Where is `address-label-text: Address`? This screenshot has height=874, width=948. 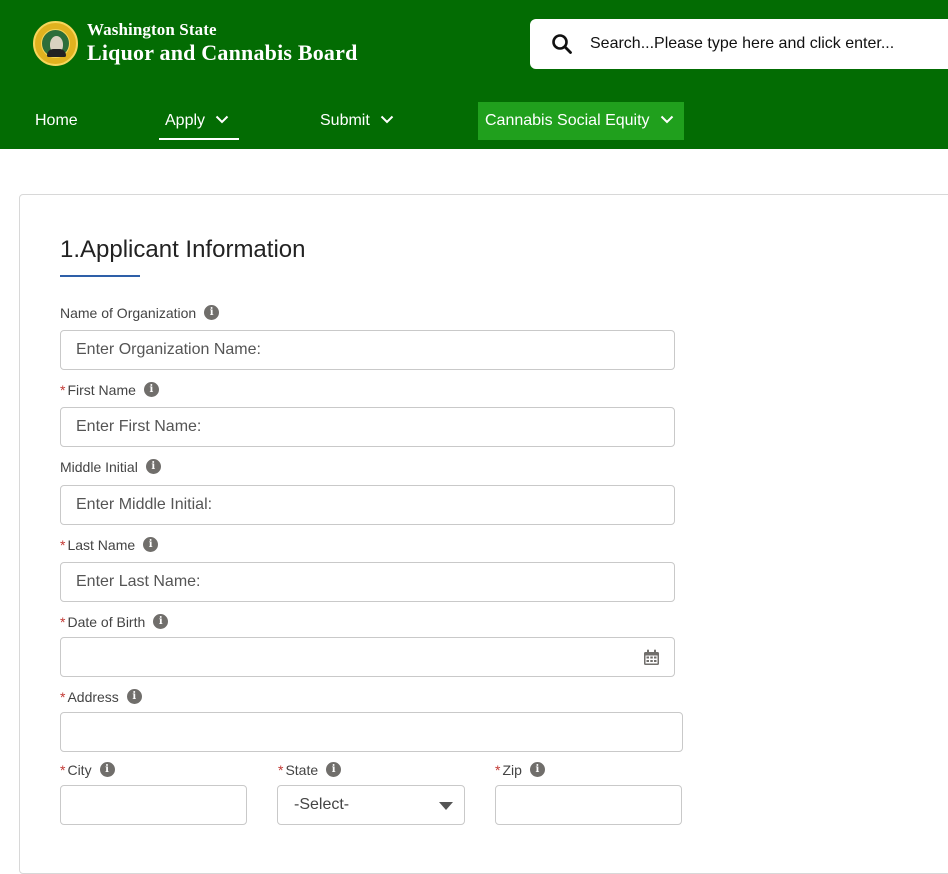
address-label-text: Address is located at coordinates (93, 697).